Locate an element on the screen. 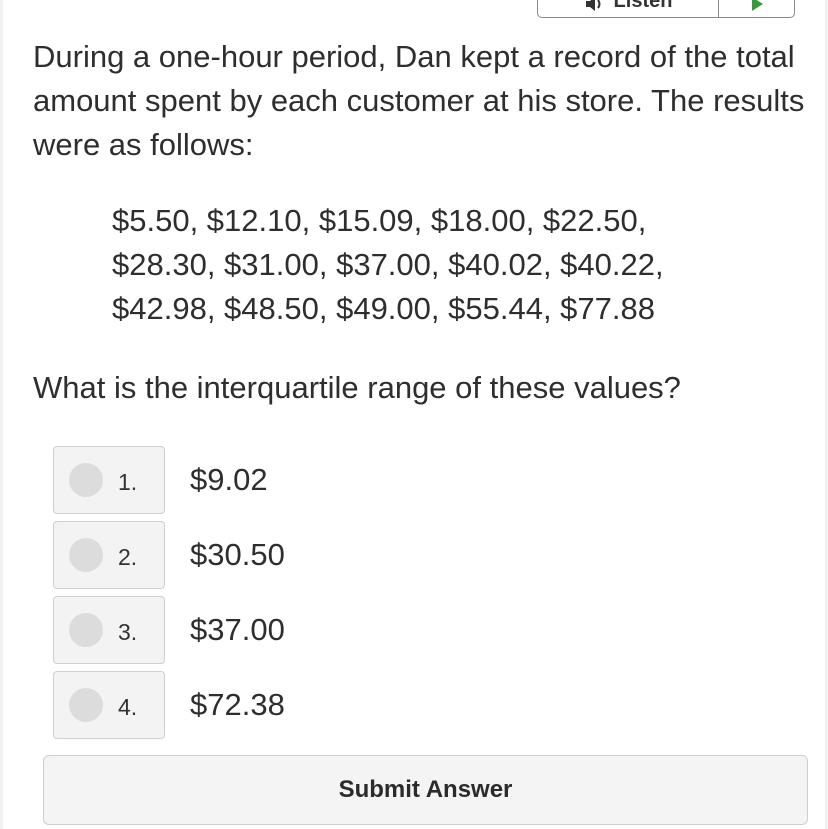 The width and height of the screenshot is (828, 829). listen-button: Listen is located at coordinates (628, 8).